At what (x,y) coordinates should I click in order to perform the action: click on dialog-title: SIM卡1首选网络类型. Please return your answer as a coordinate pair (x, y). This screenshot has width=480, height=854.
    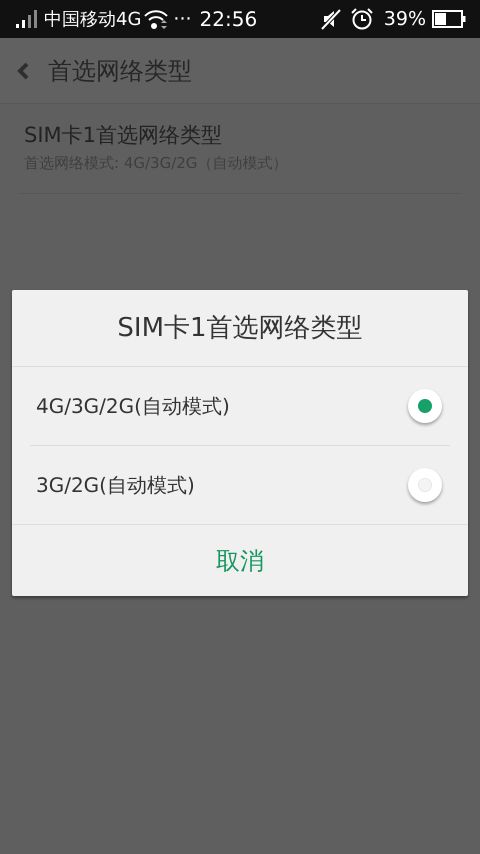
    Looking at the image, I should click on (240, 328).